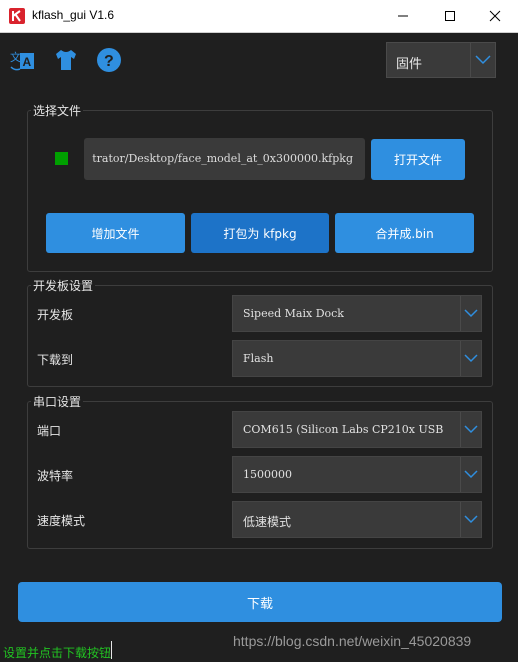 The width and height of the screenshot is (518, 662). I want to click on open-file-button: 打开文件, so click(418, 159).